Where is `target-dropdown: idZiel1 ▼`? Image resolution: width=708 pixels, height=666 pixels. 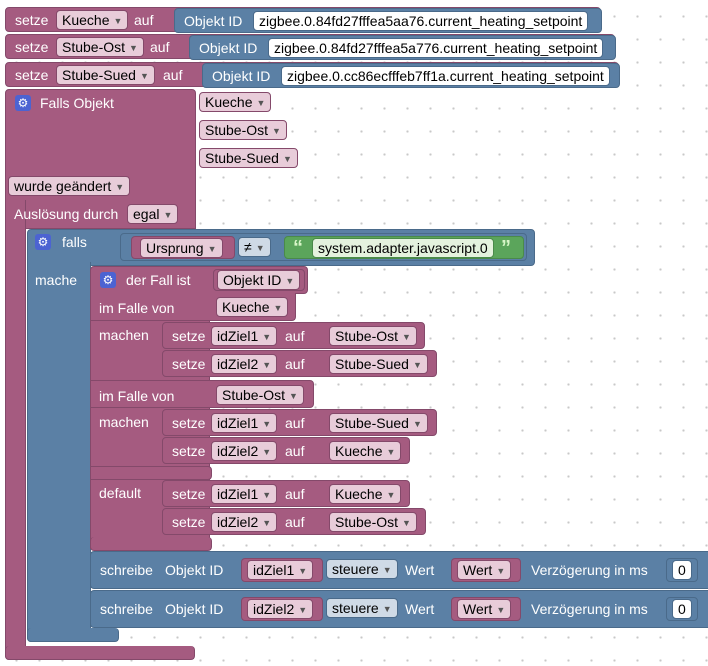 target-dropdown: idZiel1 ▼ is located at coordinates (280, 570).